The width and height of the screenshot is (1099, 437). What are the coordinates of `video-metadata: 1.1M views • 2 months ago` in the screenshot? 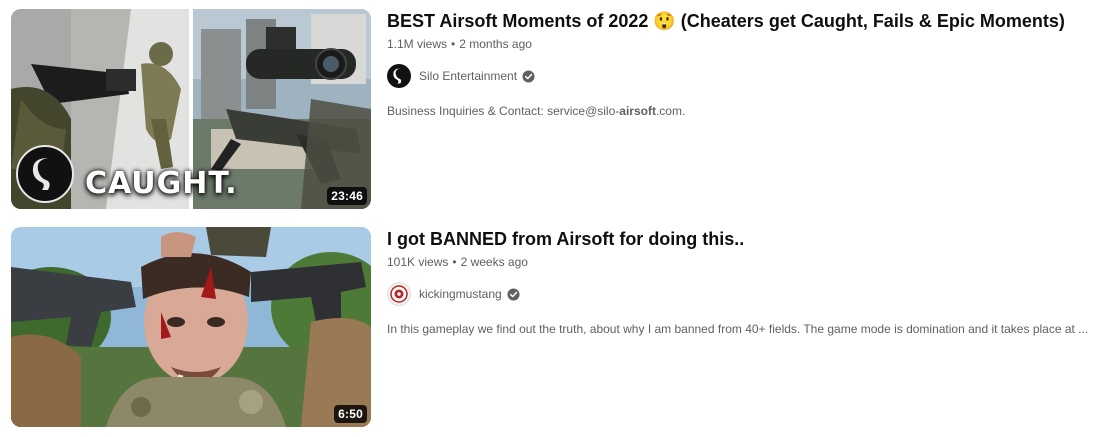 It's located at (741, 44).